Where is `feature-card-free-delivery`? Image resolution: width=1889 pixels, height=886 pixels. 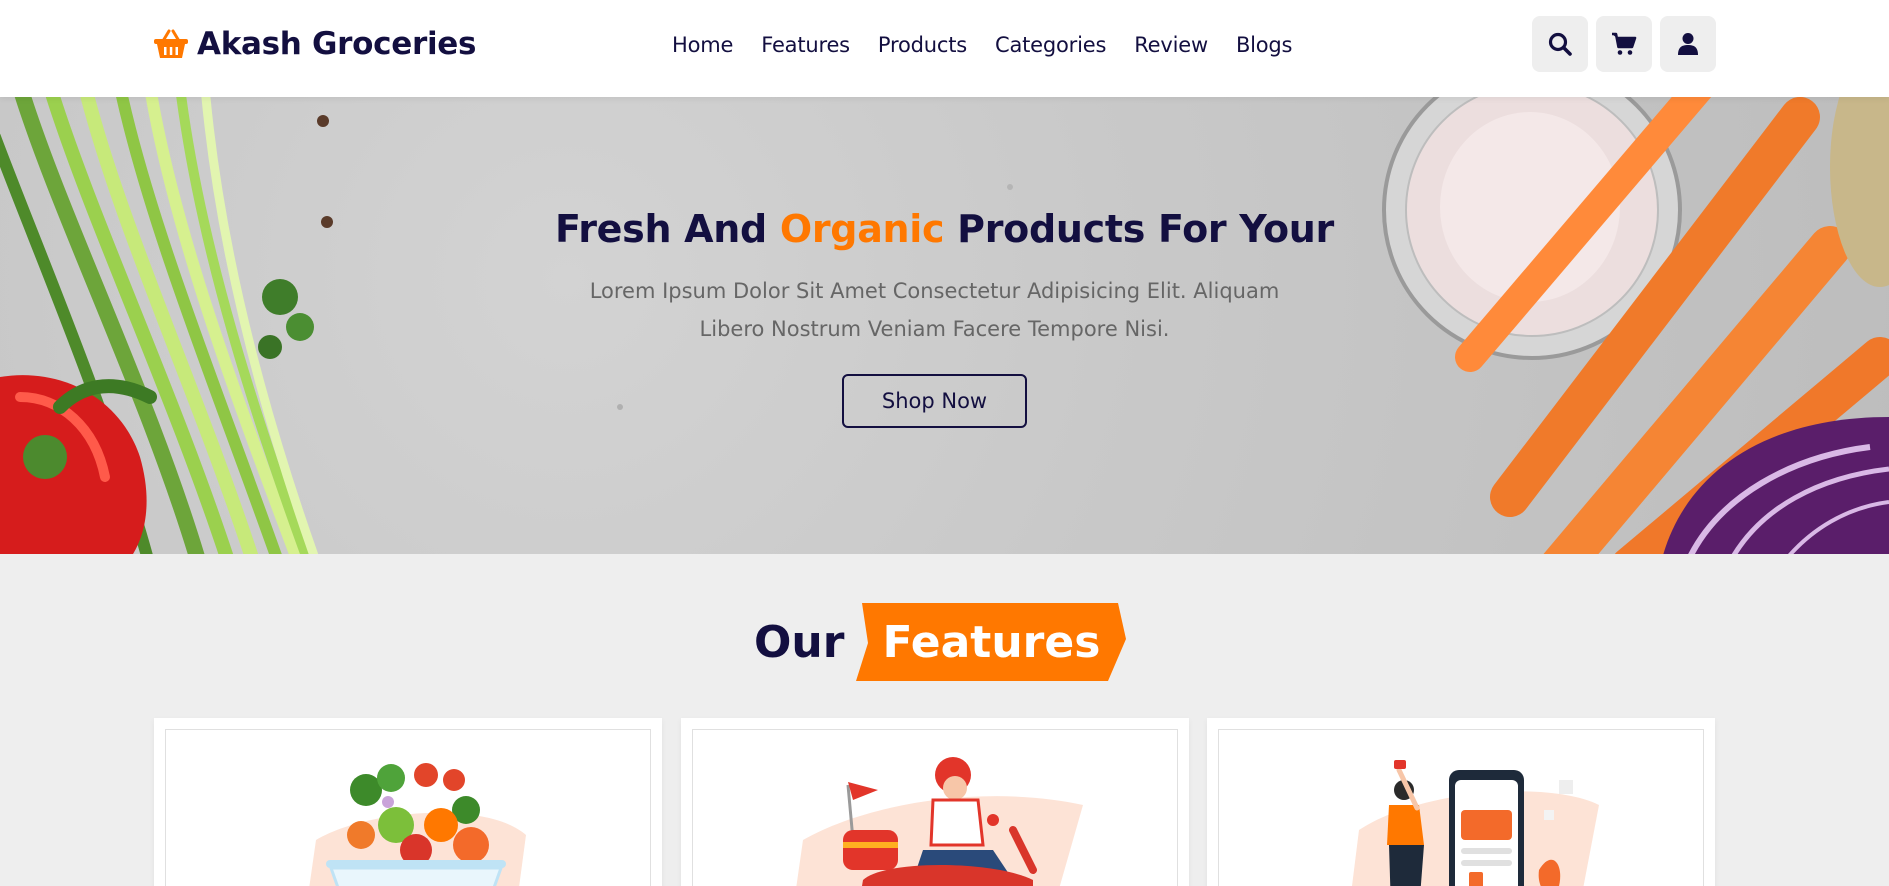 feature-card-free-delivery is located at coordinates (935, 802).